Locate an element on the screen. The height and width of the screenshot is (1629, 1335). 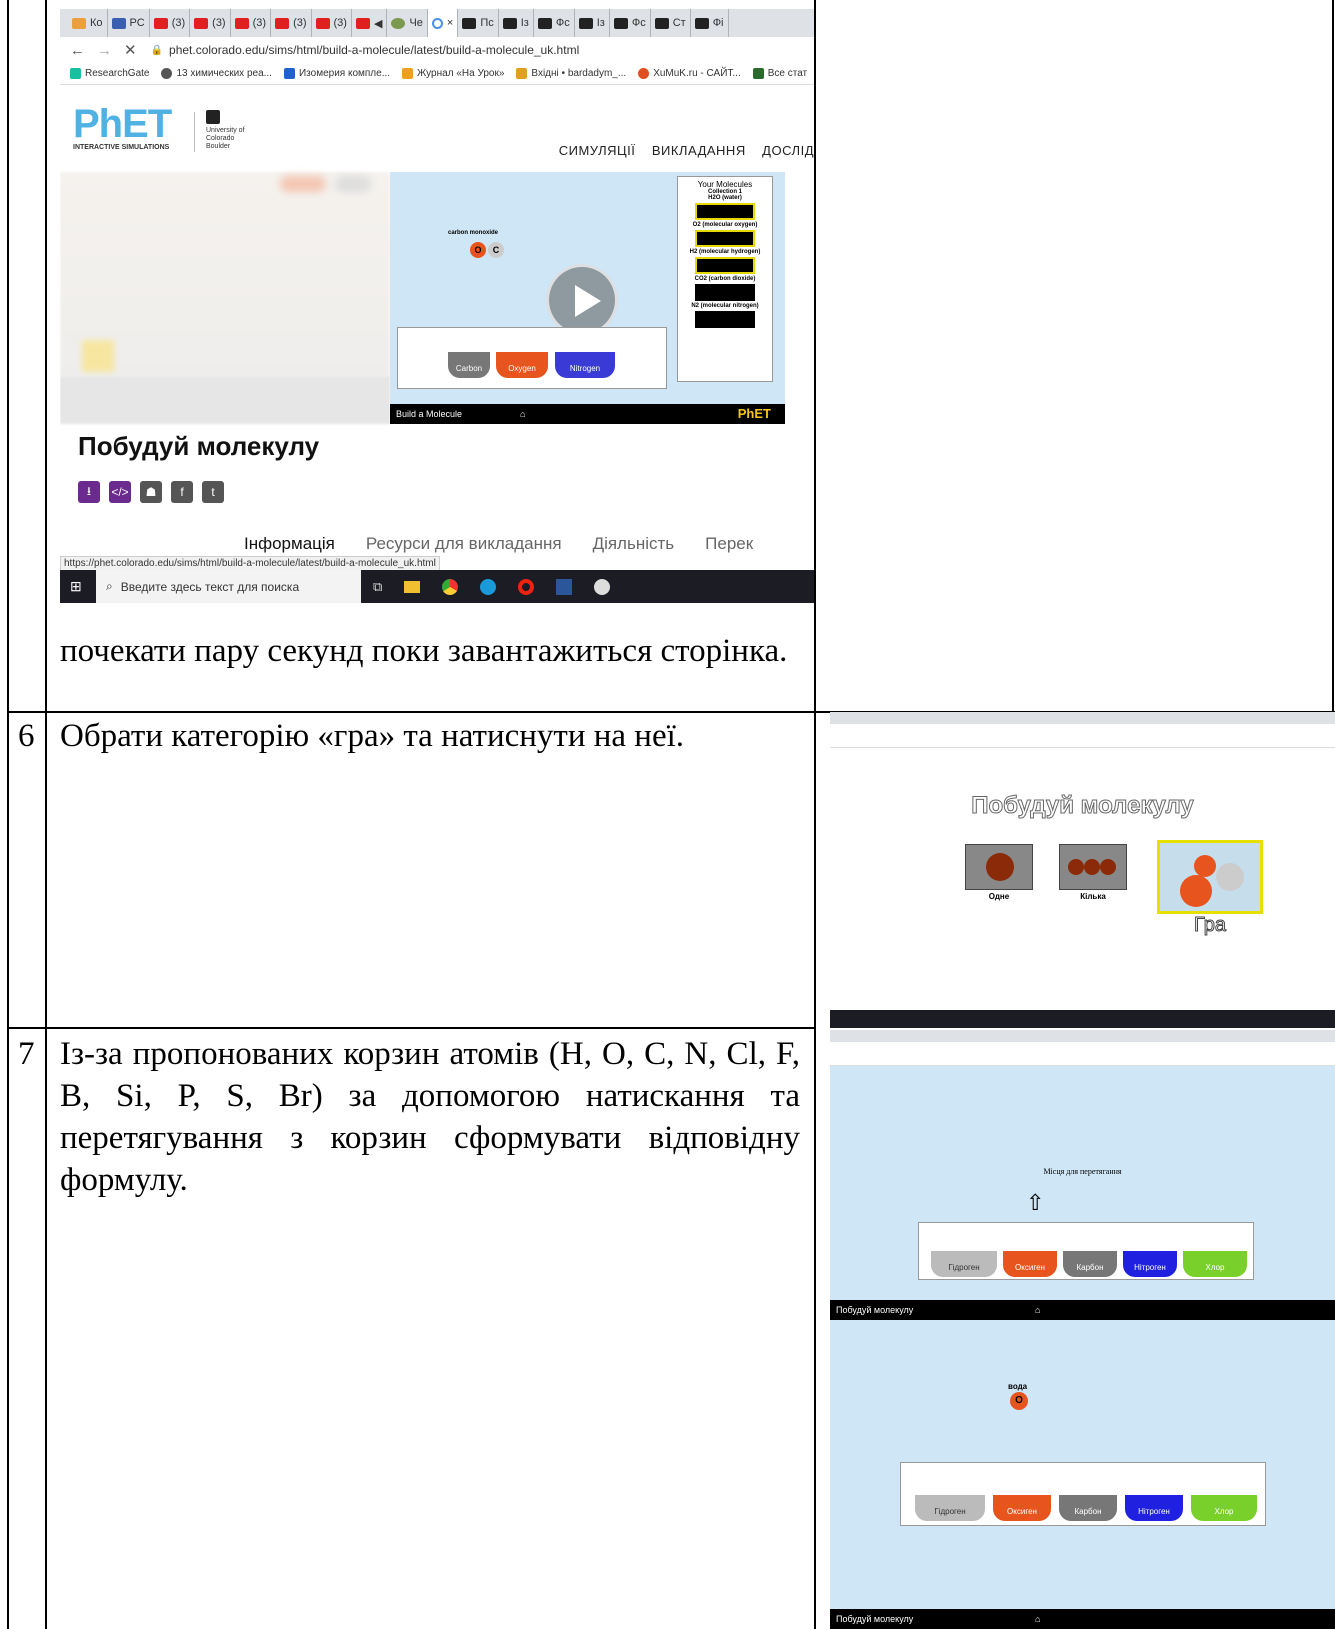
explorer-icon is located at coordinates (412, 586).